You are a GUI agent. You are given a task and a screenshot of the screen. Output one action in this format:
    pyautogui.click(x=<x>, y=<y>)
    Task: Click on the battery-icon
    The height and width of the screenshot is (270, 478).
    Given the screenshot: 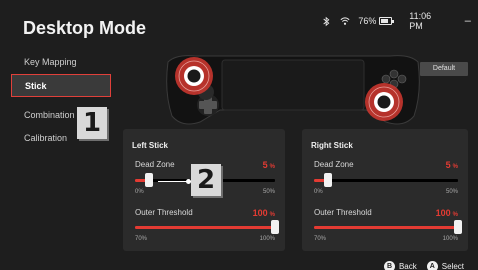 What is the action you would take?
    pyautogui.click(x=387, y=21)
    